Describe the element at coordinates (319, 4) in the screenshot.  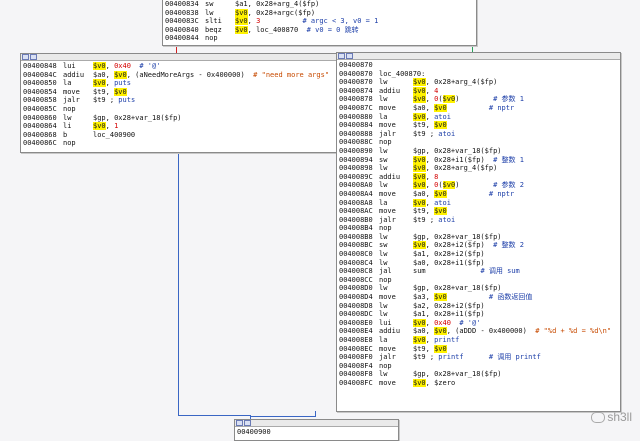
I see `code-line: 00400834 sw $a1, 0x28+arg_4($fp)` at that location.